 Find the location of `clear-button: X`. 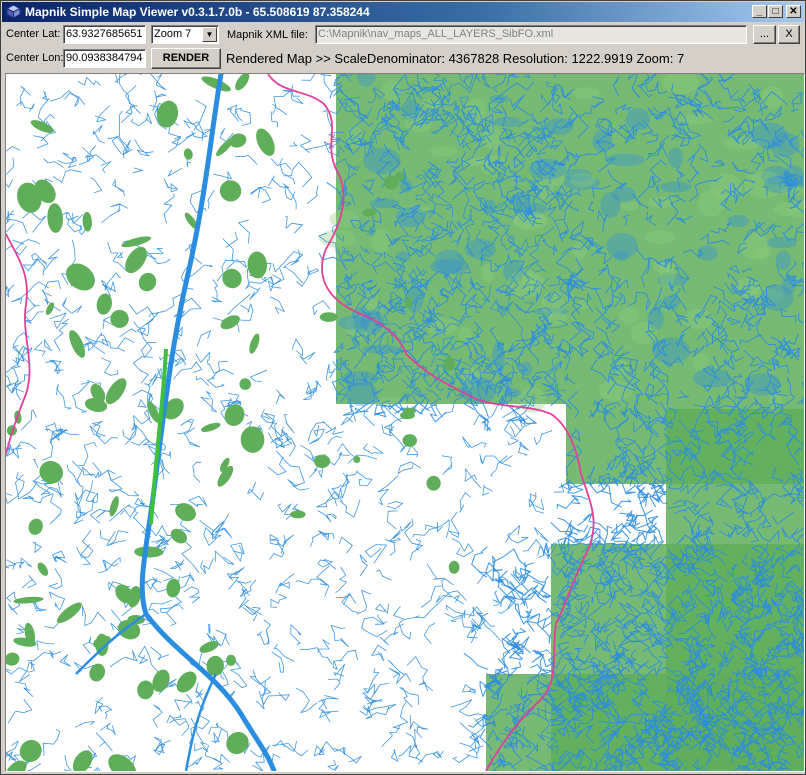

clear-button: X is located at coordinates (789, 34).